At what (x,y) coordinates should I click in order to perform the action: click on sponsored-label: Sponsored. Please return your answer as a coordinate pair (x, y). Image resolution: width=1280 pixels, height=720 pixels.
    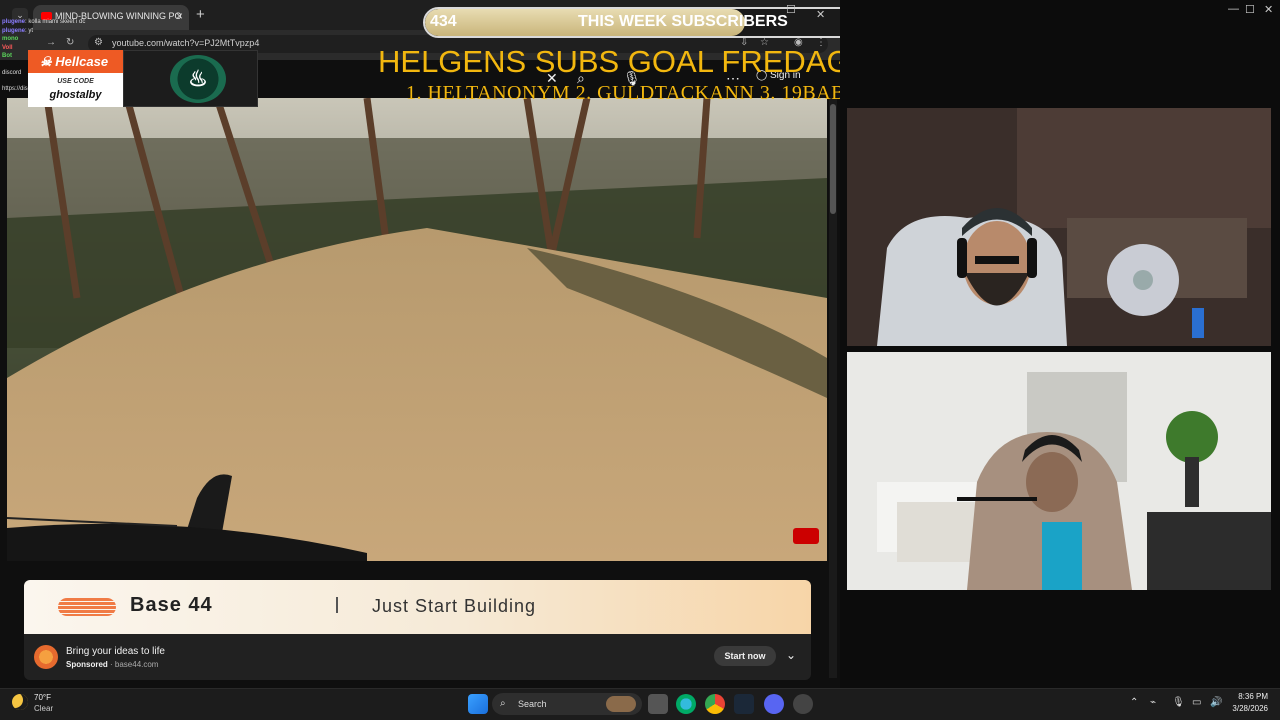
    Looking at the image, I should click on (87, 664).